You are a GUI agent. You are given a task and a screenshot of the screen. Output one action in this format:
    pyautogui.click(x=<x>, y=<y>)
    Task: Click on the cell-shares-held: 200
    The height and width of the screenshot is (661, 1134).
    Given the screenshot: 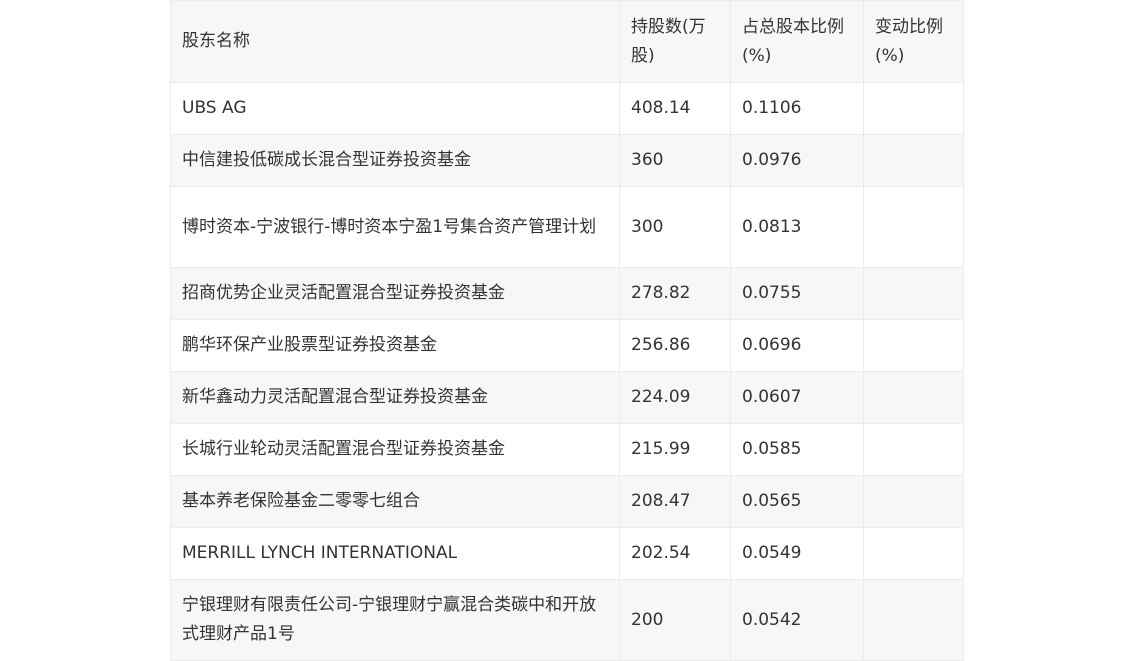 What is the action you would take?
    pyautogui.click(x=675, y=620)
    